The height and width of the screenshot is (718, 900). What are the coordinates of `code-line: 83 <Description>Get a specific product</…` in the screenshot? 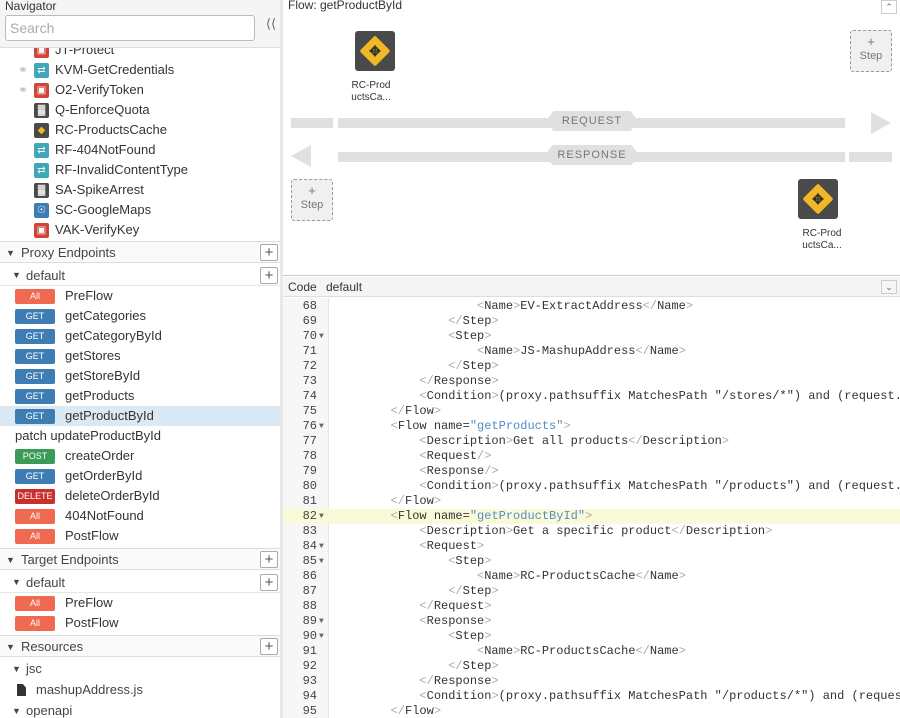 It's located at (591, 531).